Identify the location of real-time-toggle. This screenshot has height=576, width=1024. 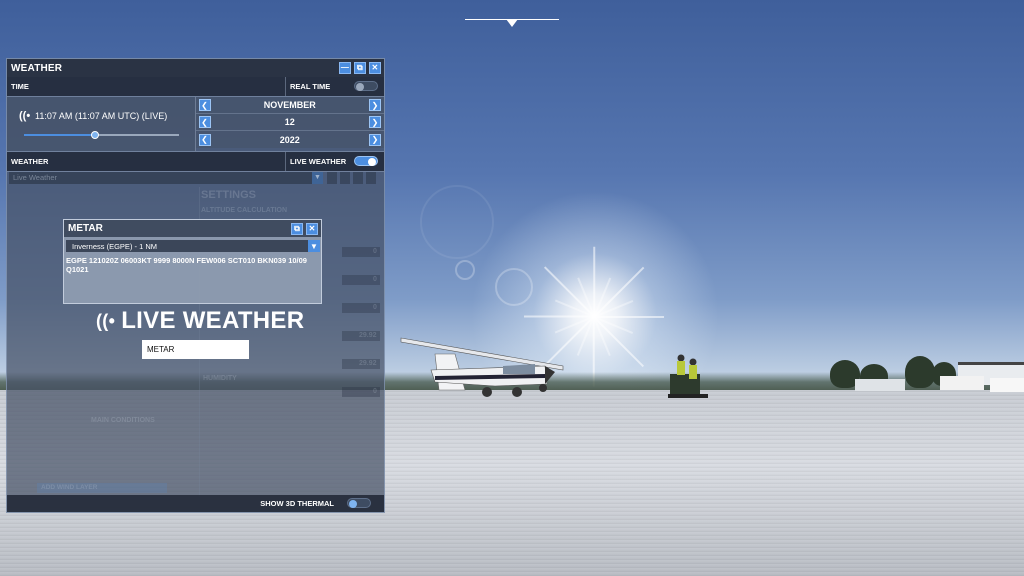
(366, 86).